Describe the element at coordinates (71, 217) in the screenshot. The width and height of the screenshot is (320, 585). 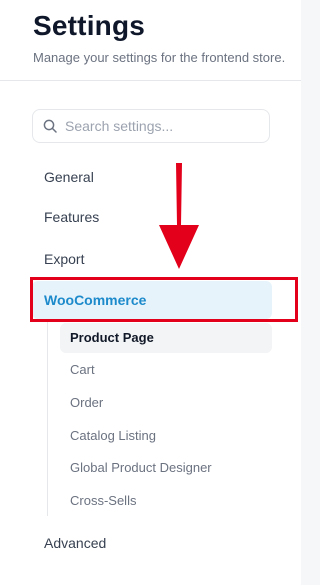
I see `nav-item-features: Features` at that location.